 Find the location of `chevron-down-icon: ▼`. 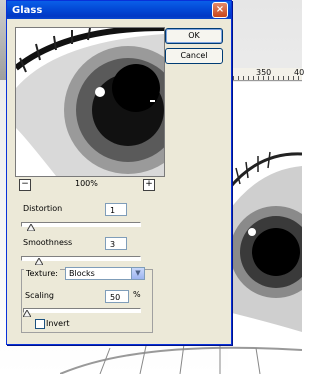

chevron-down-icon: ▼ is located at coordinates (137, 273).